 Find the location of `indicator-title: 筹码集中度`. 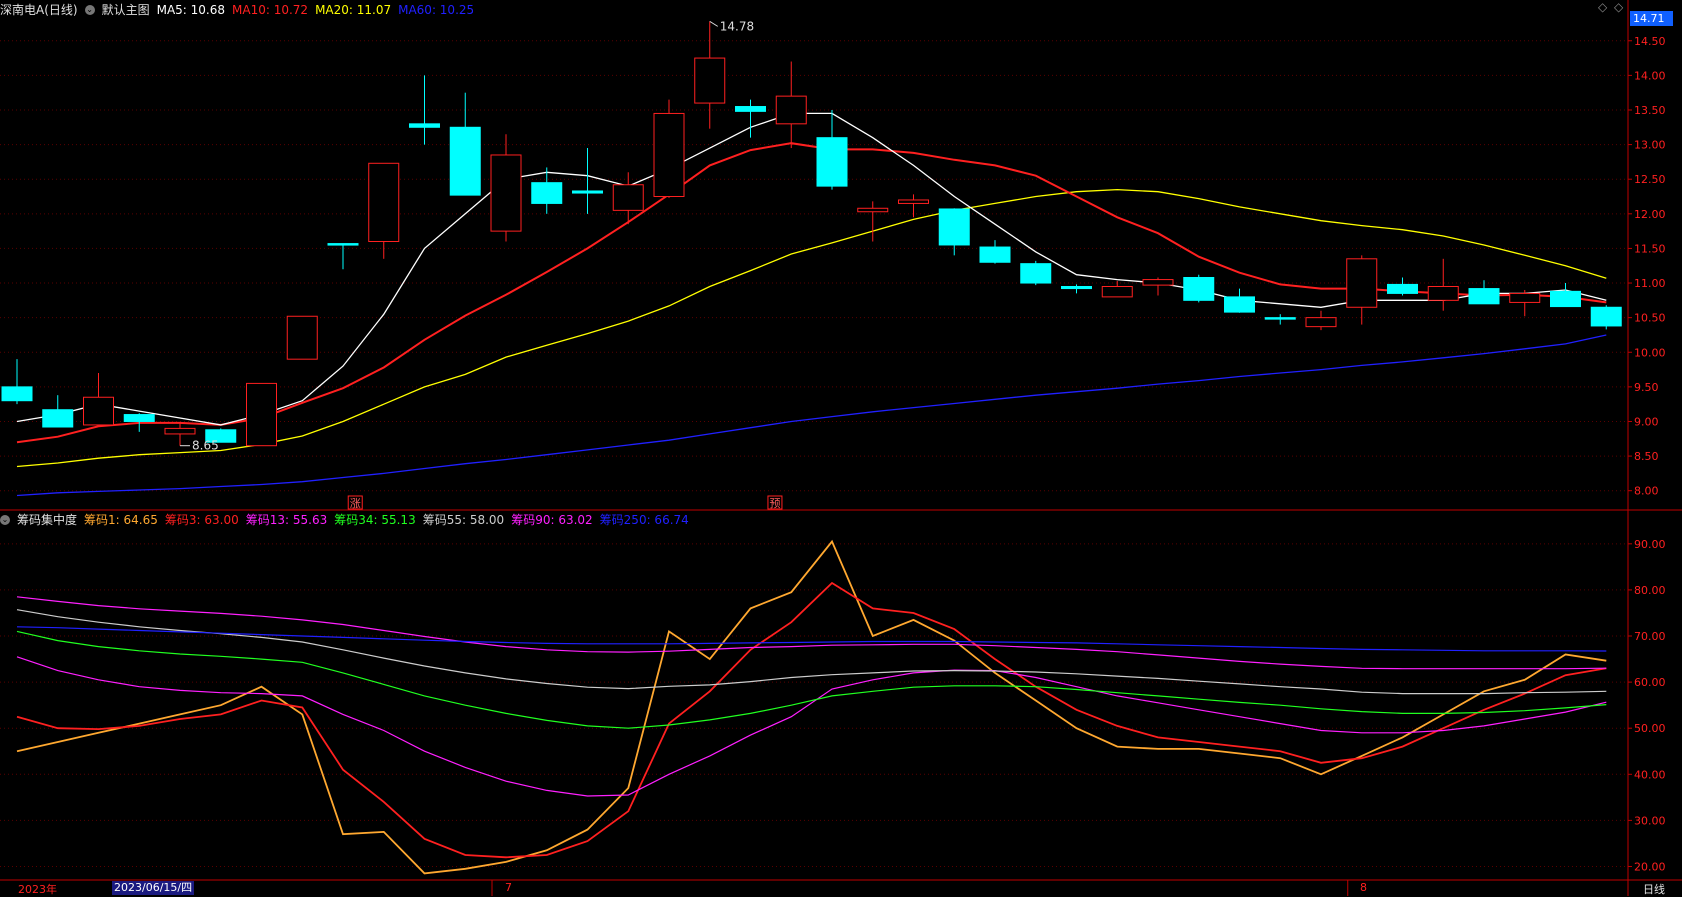

indicator-title: 筹码集中度 is located at coordinates (47, 519).